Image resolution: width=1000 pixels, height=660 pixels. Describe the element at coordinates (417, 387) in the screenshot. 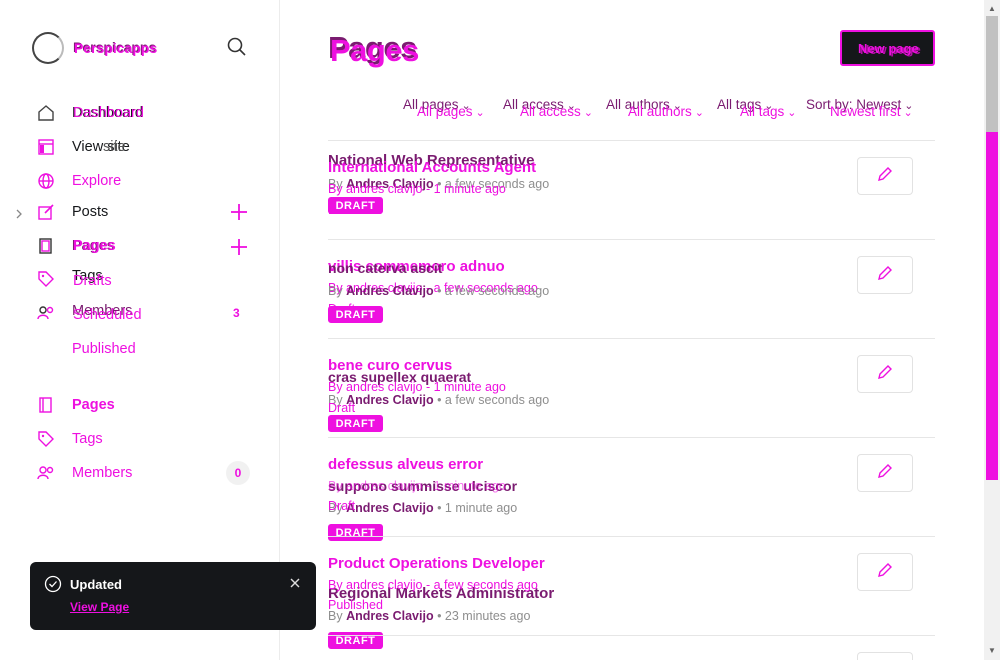

I see `row-3-meta-a: By andres clavijo - 1 minute ago` at that location.